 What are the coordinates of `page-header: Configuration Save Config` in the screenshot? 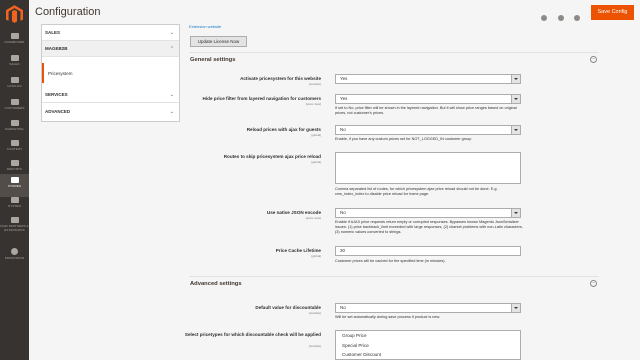 It's located at (334, 12).